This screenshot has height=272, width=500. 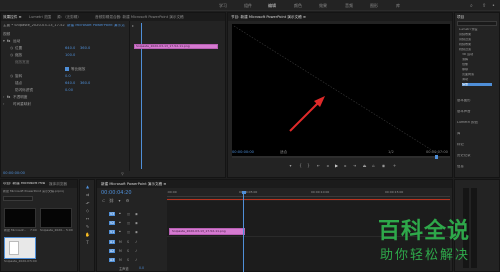 What do you see at coordinates (133, 184) in the screenshot?
I see `tab-sequence: 新建 Microsoft PowerPoint 演示文稿 ≡` at bounding box center [133, 184].